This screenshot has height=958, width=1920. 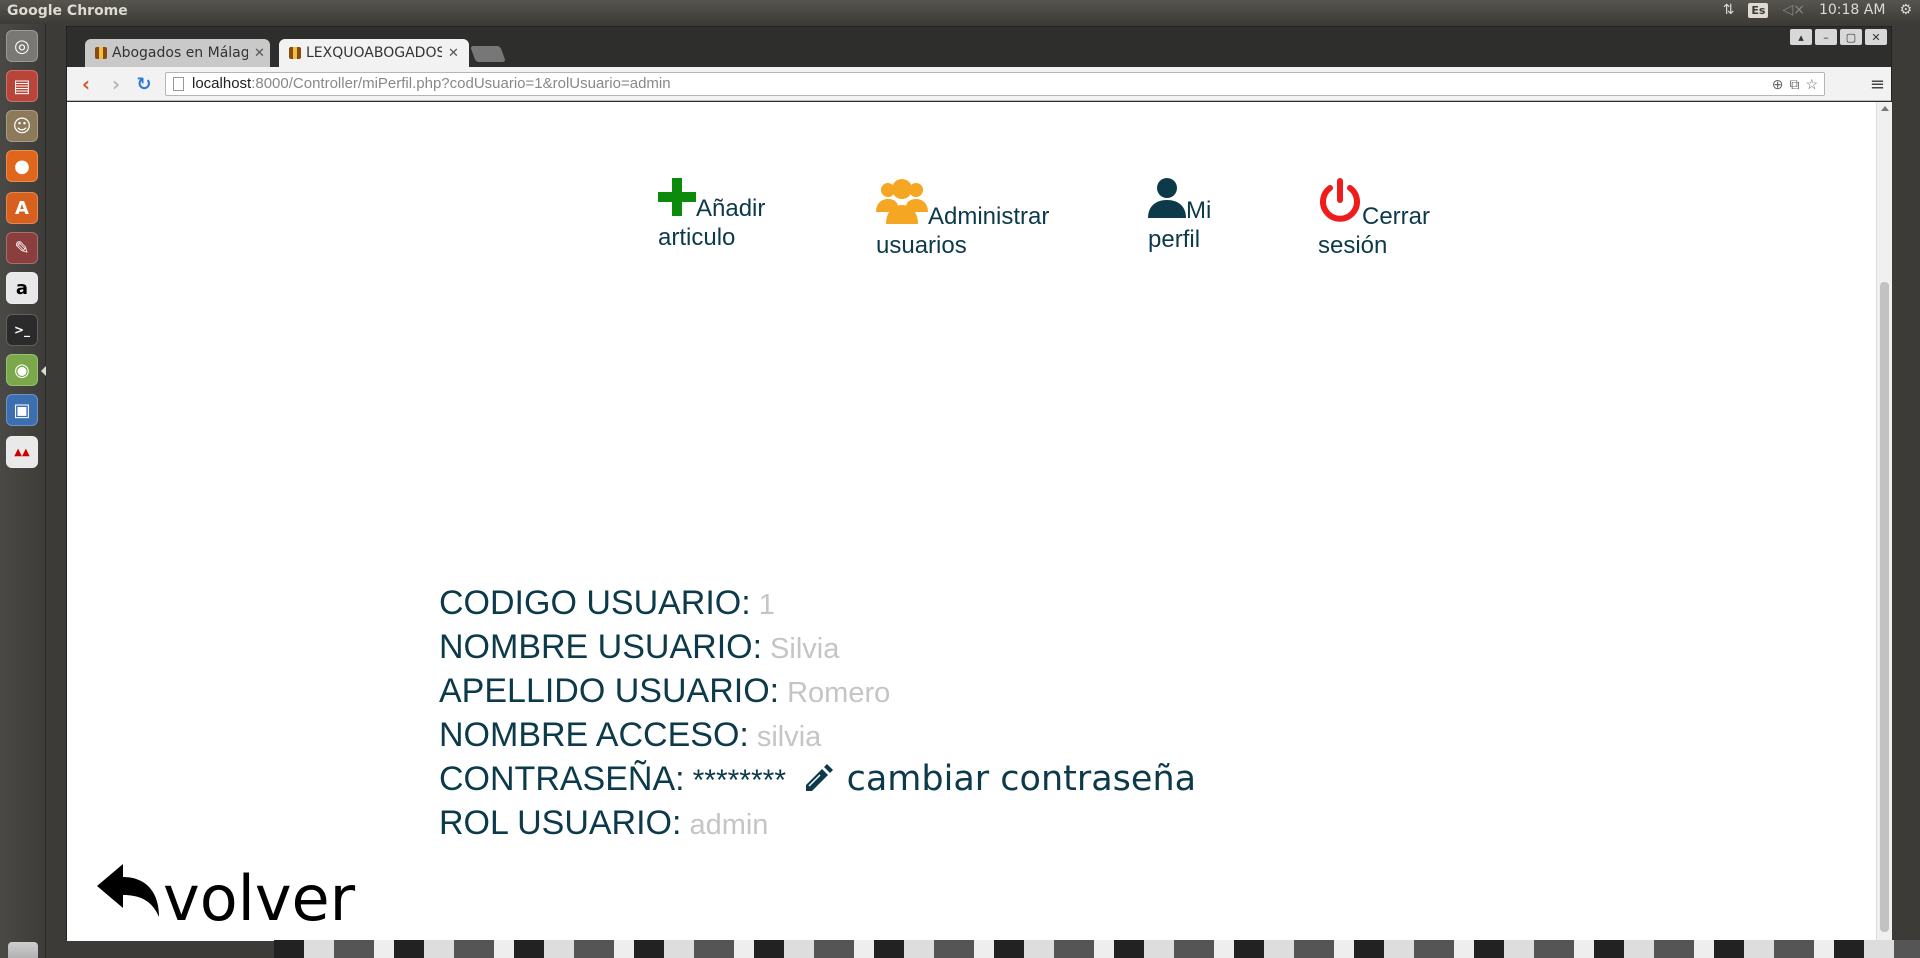 What do you see at coordinates (562, 779) in the screenshot?
I see `profile-password-label: CONTRASEÑA:` at bounding box center [562, 779].